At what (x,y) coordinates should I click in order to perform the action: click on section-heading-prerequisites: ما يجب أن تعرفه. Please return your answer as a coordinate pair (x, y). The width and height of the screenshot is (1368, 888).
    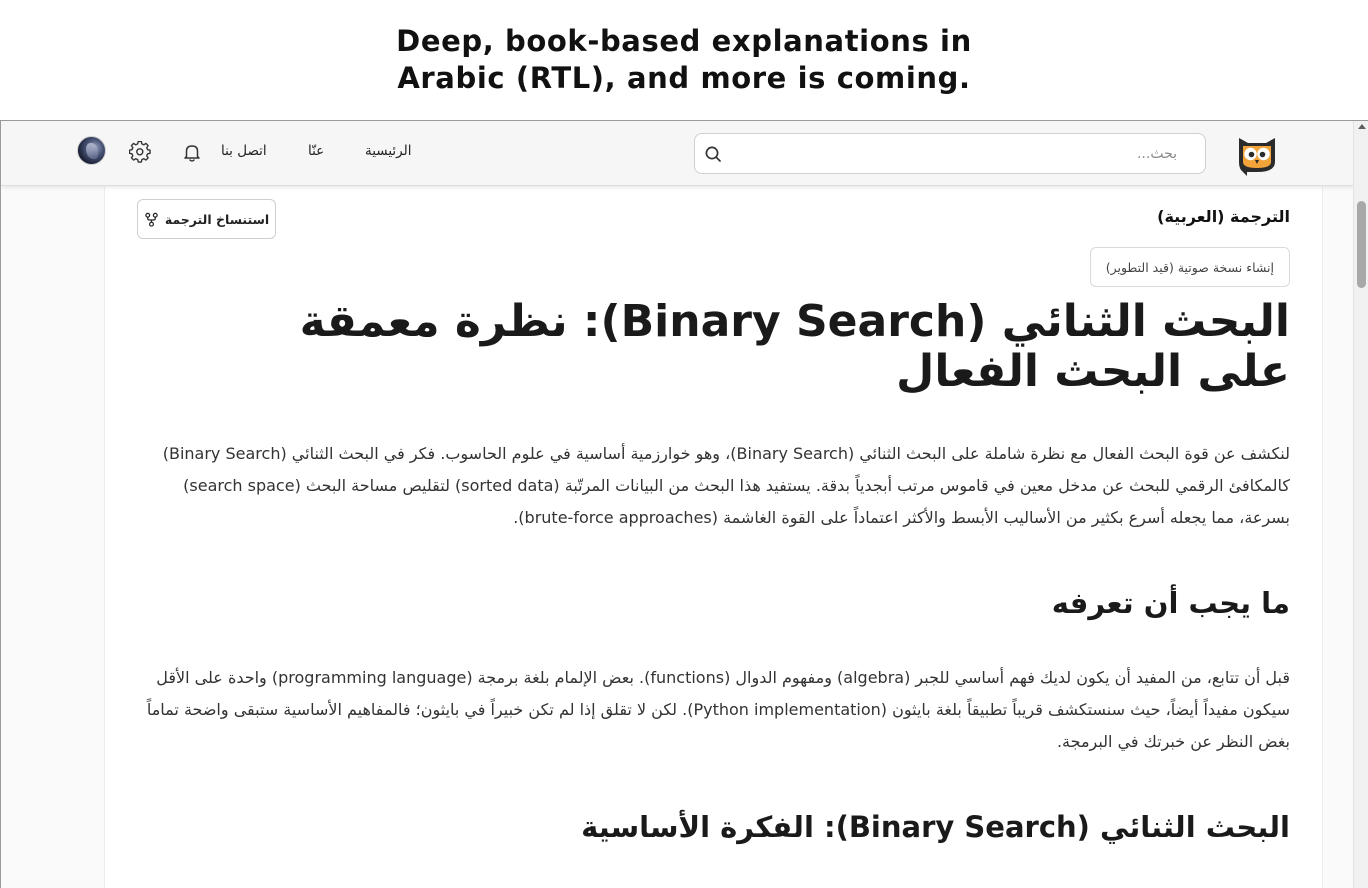
    Looking at the image, I should click on (1170, 603).